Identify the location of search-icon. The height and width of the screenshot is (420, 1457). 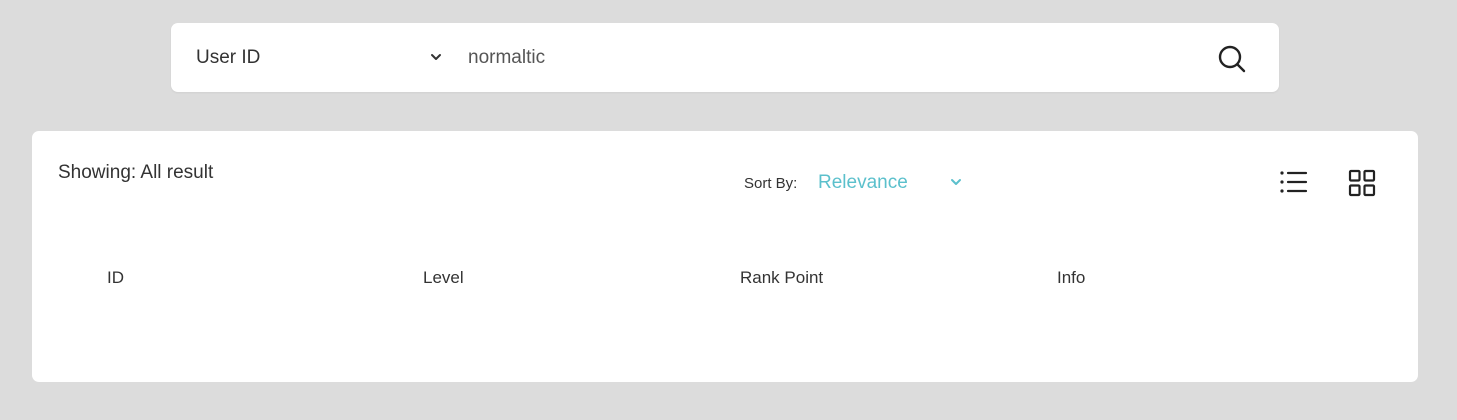
(1232, 59).